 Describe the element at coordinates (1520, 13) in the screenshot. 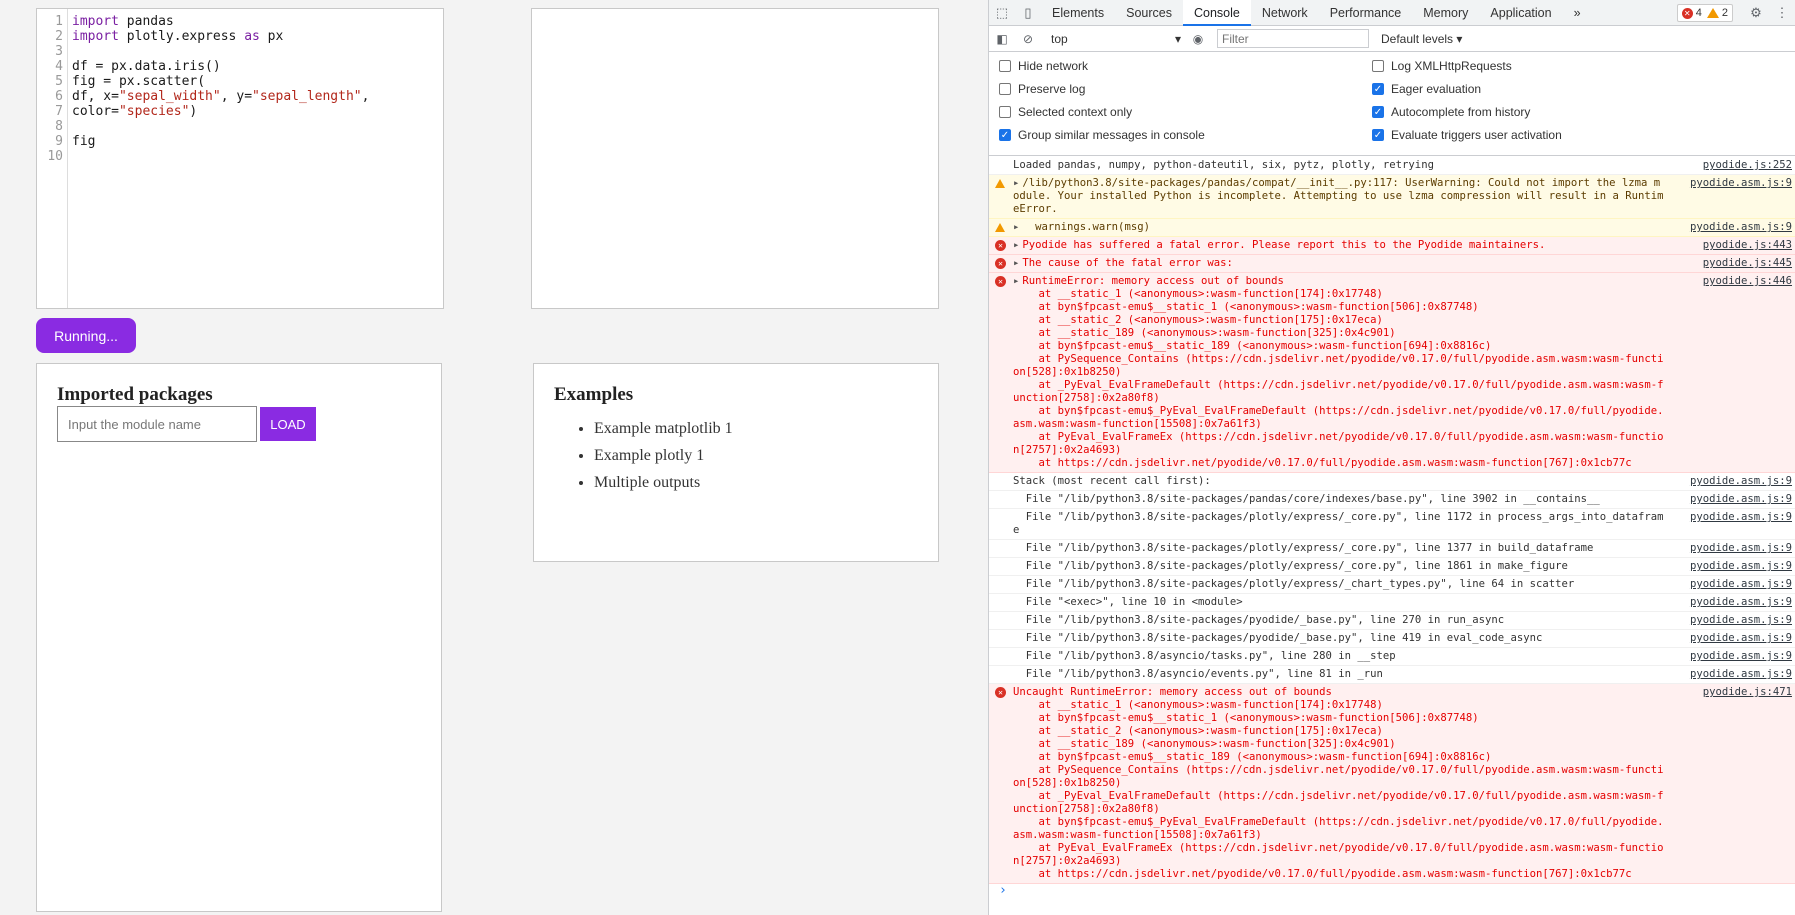

I see `tab-application: Application` at that location.